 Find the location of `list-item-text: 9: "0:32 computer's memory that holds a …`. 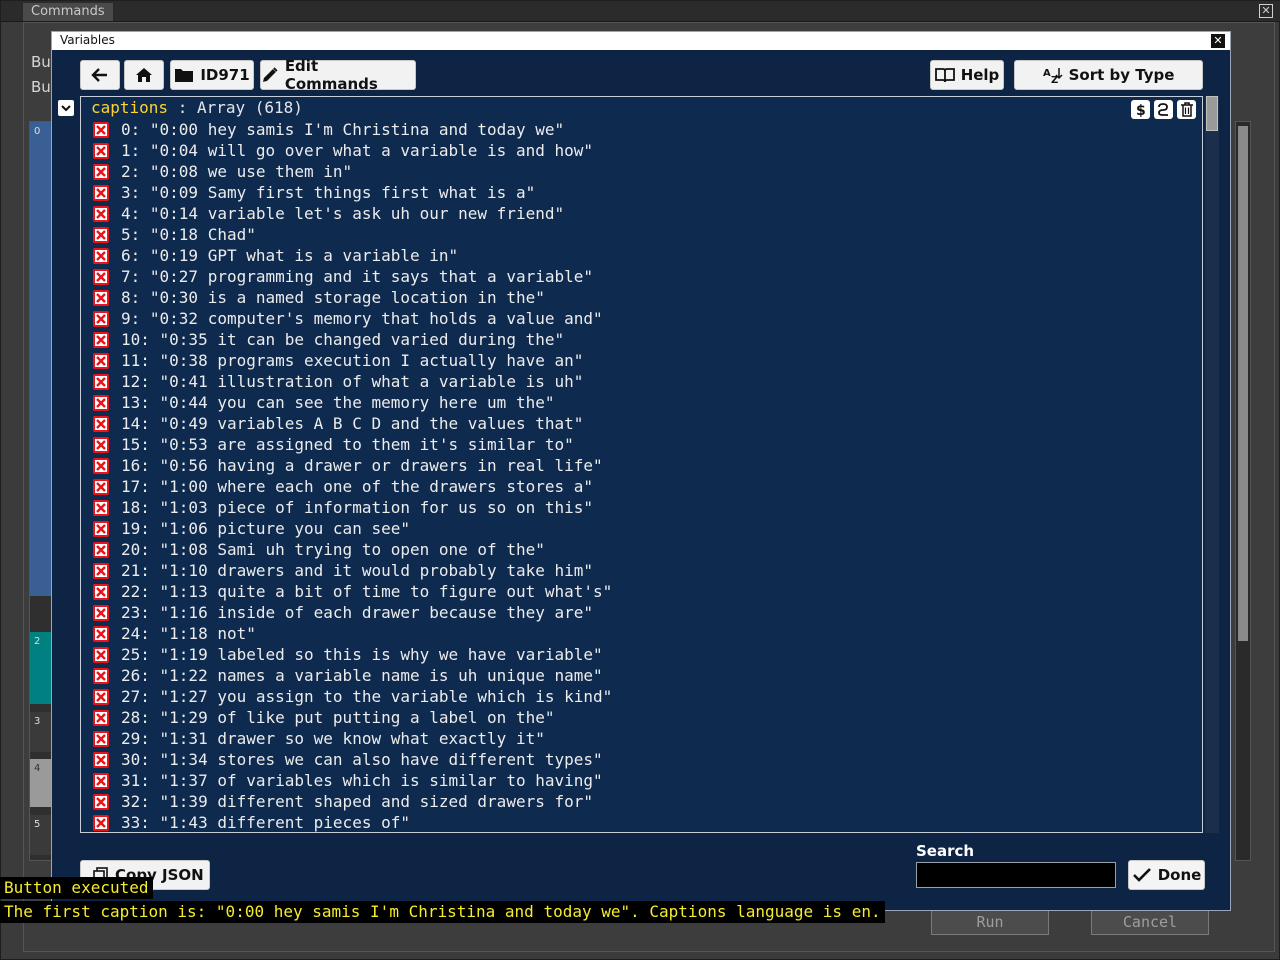

list-item-text: 9: "0:32 computer's memory that holds a … is located at coordinates (362, 318).